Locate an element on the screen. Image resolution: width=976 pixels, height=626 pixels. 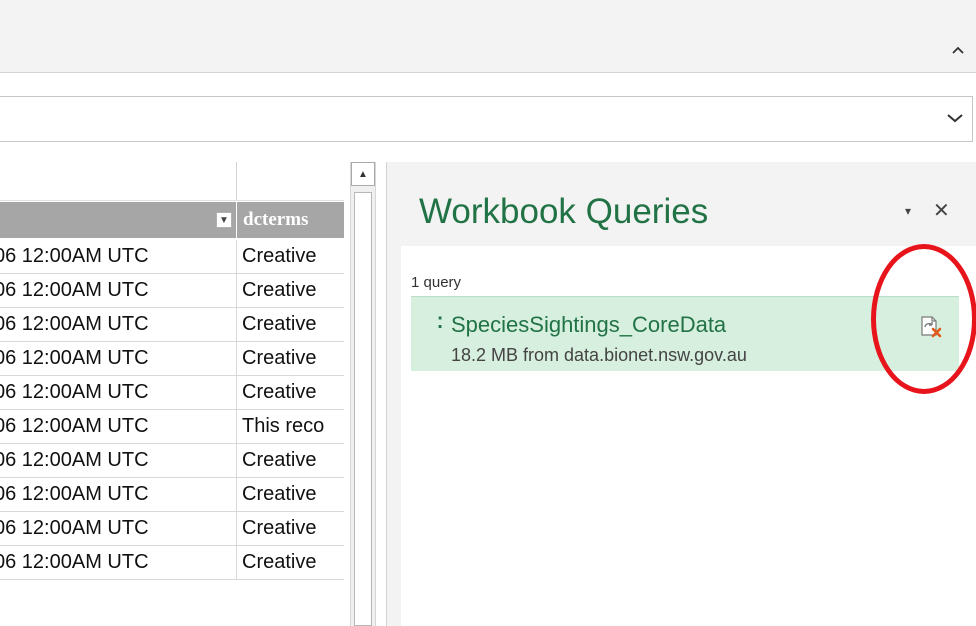
scroll-up-icon: ▲ is located at coordinates (363, 174).